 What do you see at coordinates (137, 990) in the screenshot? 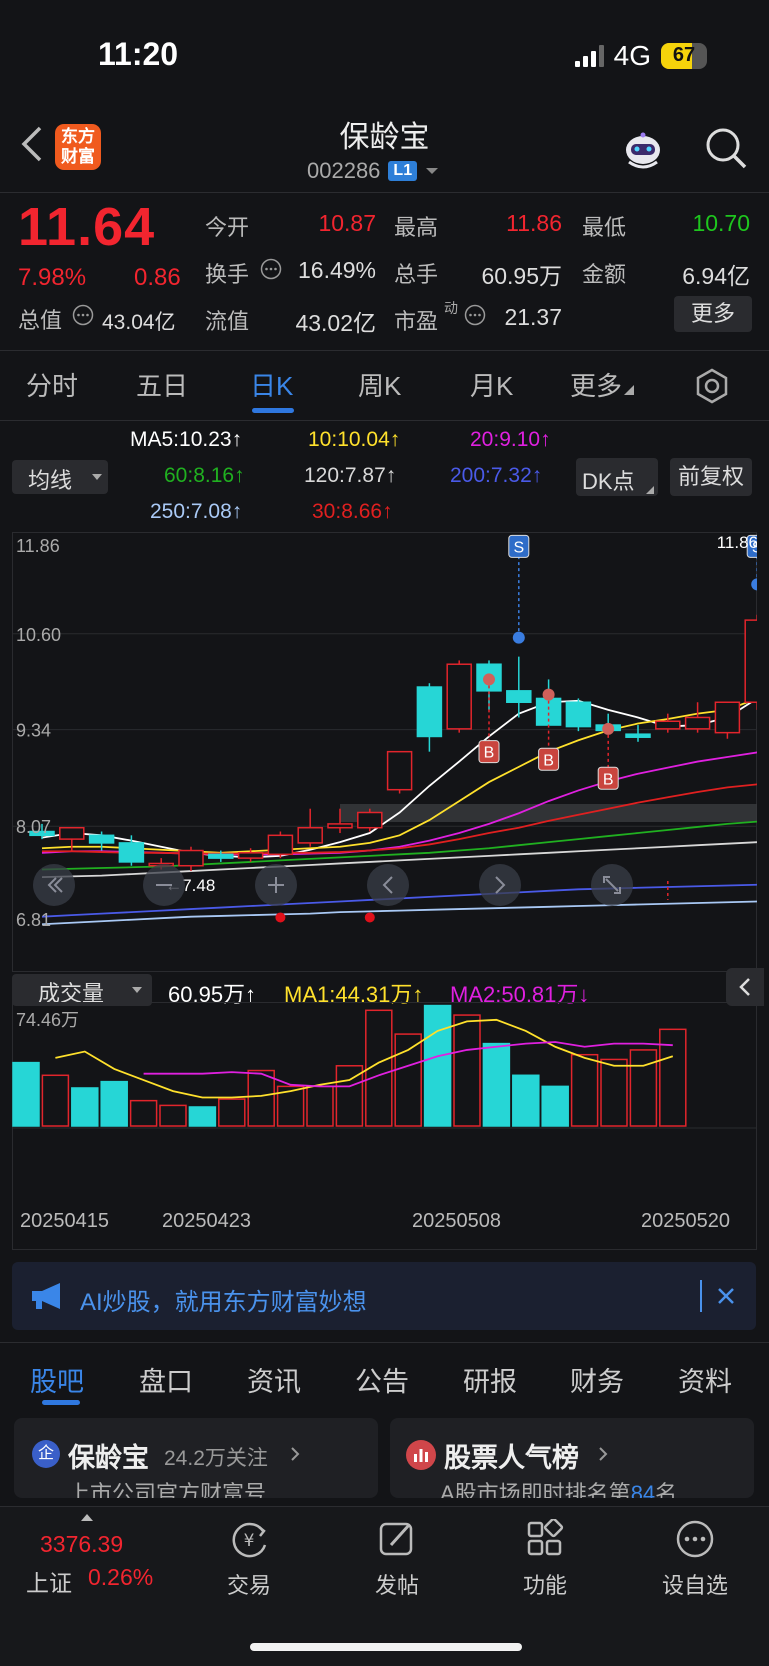
I see `caret-down-icon` at bounding box center [137, 990].